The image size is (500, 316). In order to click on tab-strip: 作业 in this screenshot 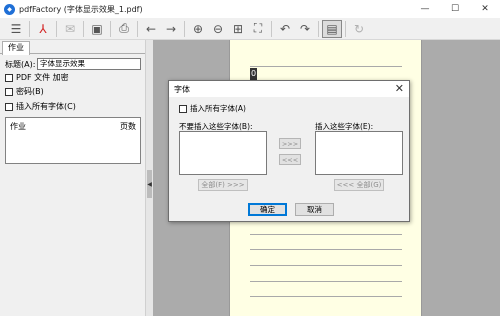, I will do `click(72, 47)`.